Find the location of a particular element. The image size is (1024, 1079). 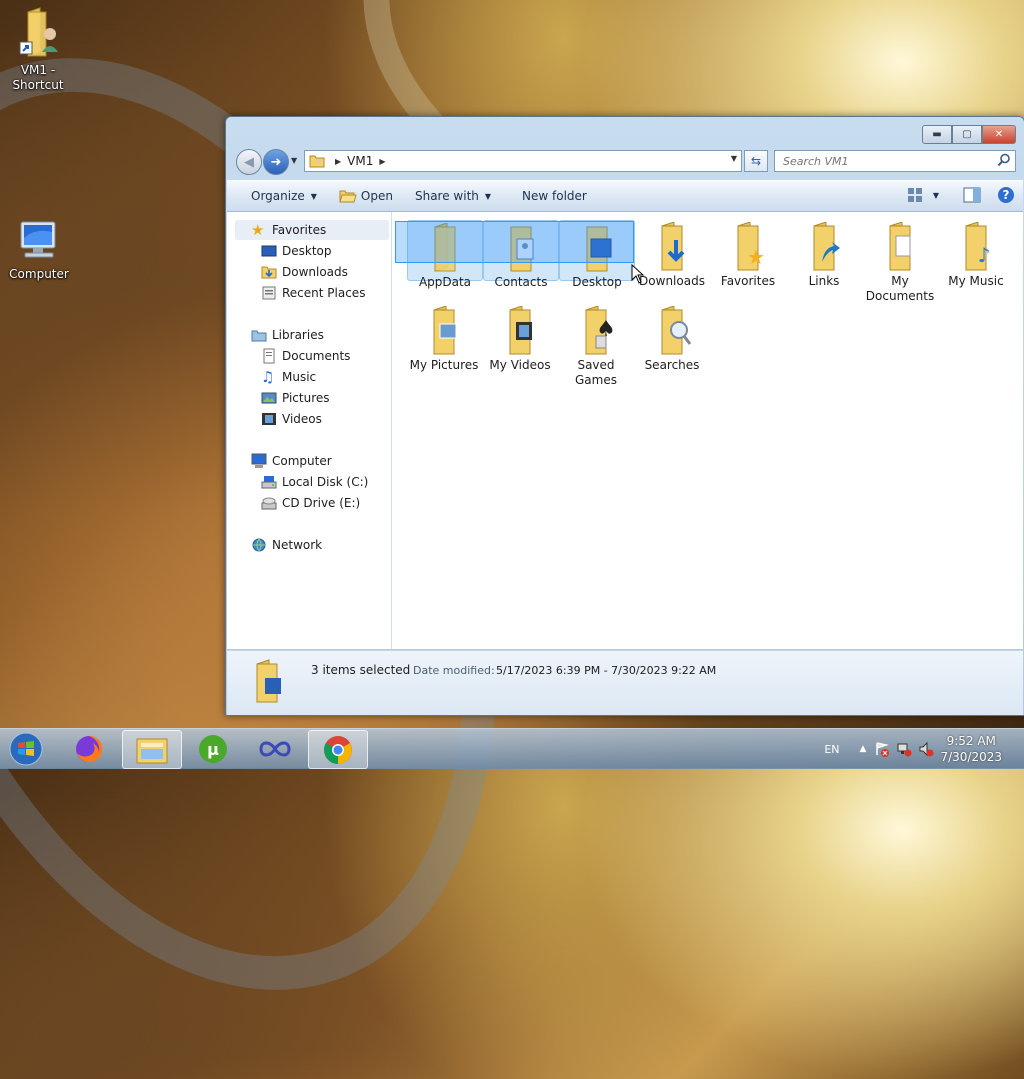

view-dropdown-icon: ▼ is located at coordinates (936, 195).